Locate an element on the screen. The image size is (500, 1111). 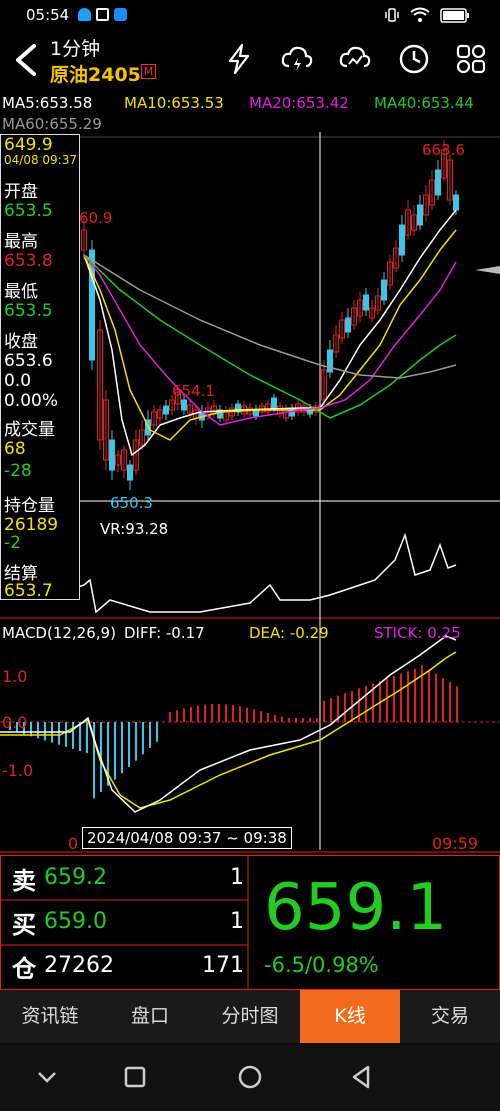
ma40-line is located at coordinates (270, 336).